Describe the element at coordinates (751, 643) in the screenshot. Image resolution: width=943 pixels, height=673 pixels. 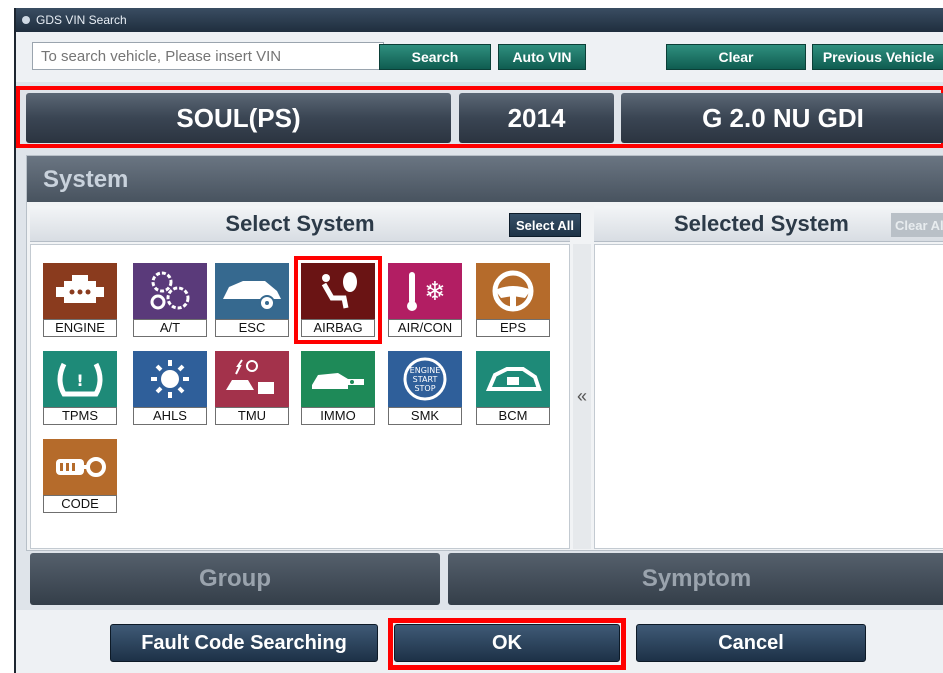
I see `cancel-button: Cancel` at that location.